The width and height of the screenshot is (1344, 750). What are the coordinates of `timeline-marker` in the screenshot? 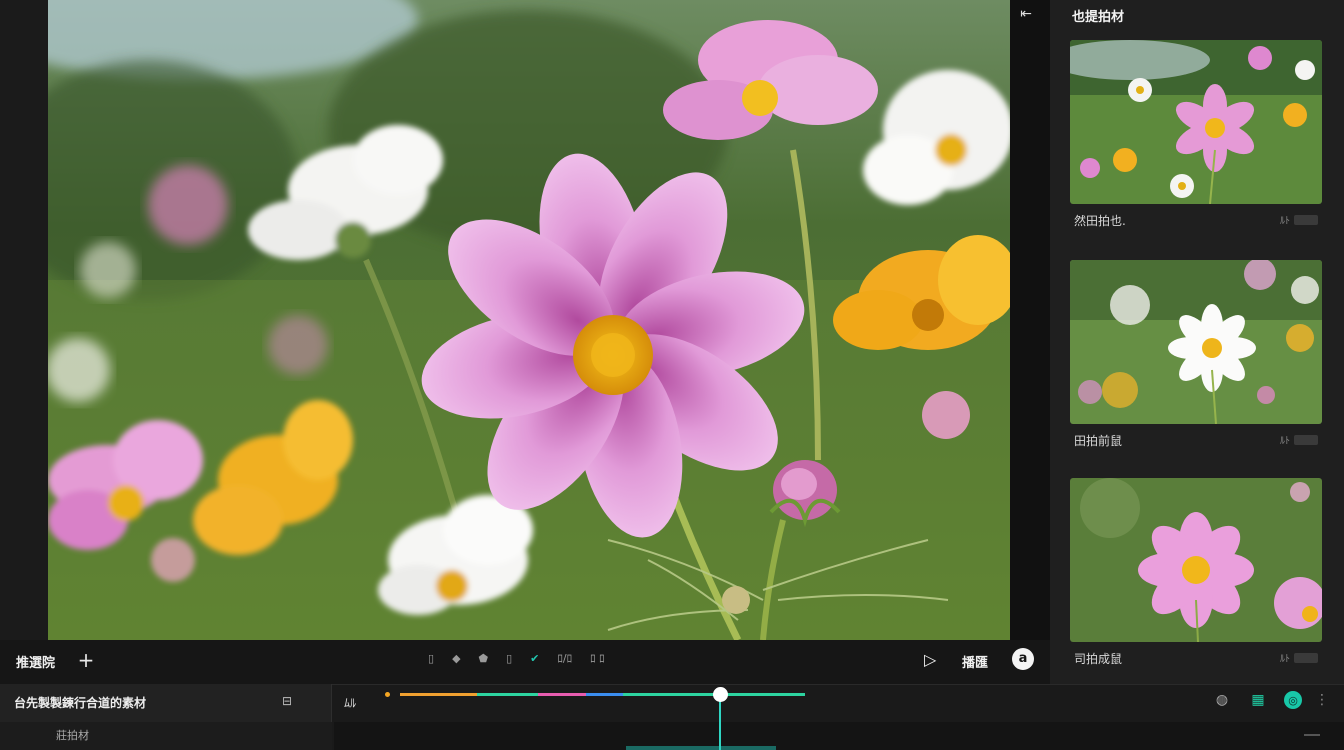 It's located at (387, 694).